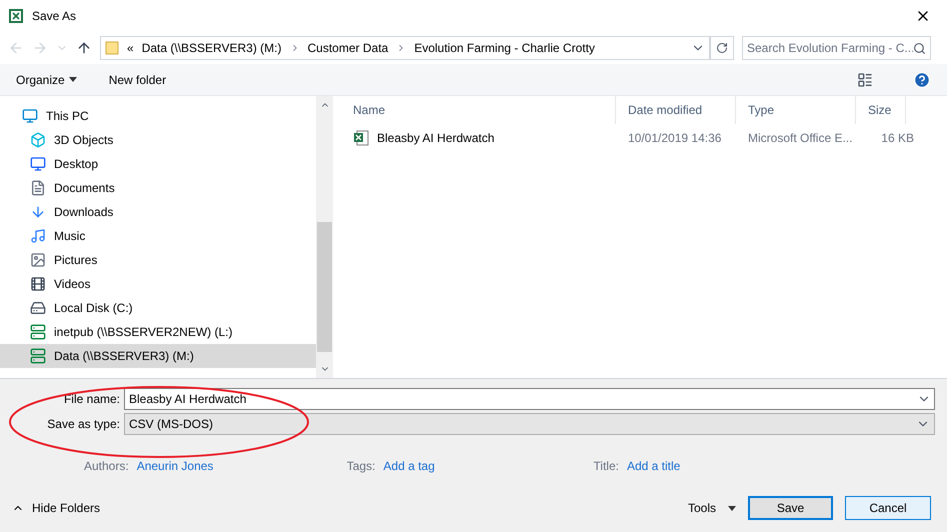  I want to click on monitor-icon, so click(38, 164).